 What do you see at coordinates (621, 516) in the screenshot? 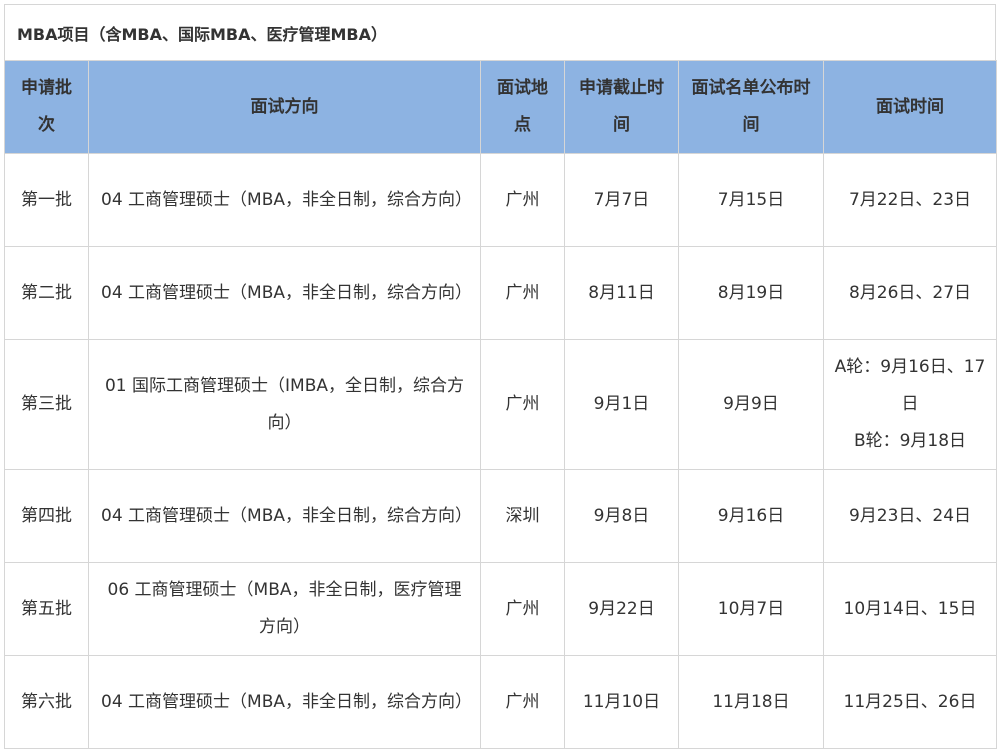
I see `deadline-cell: 9月8日` at bounding box center [621, 516].